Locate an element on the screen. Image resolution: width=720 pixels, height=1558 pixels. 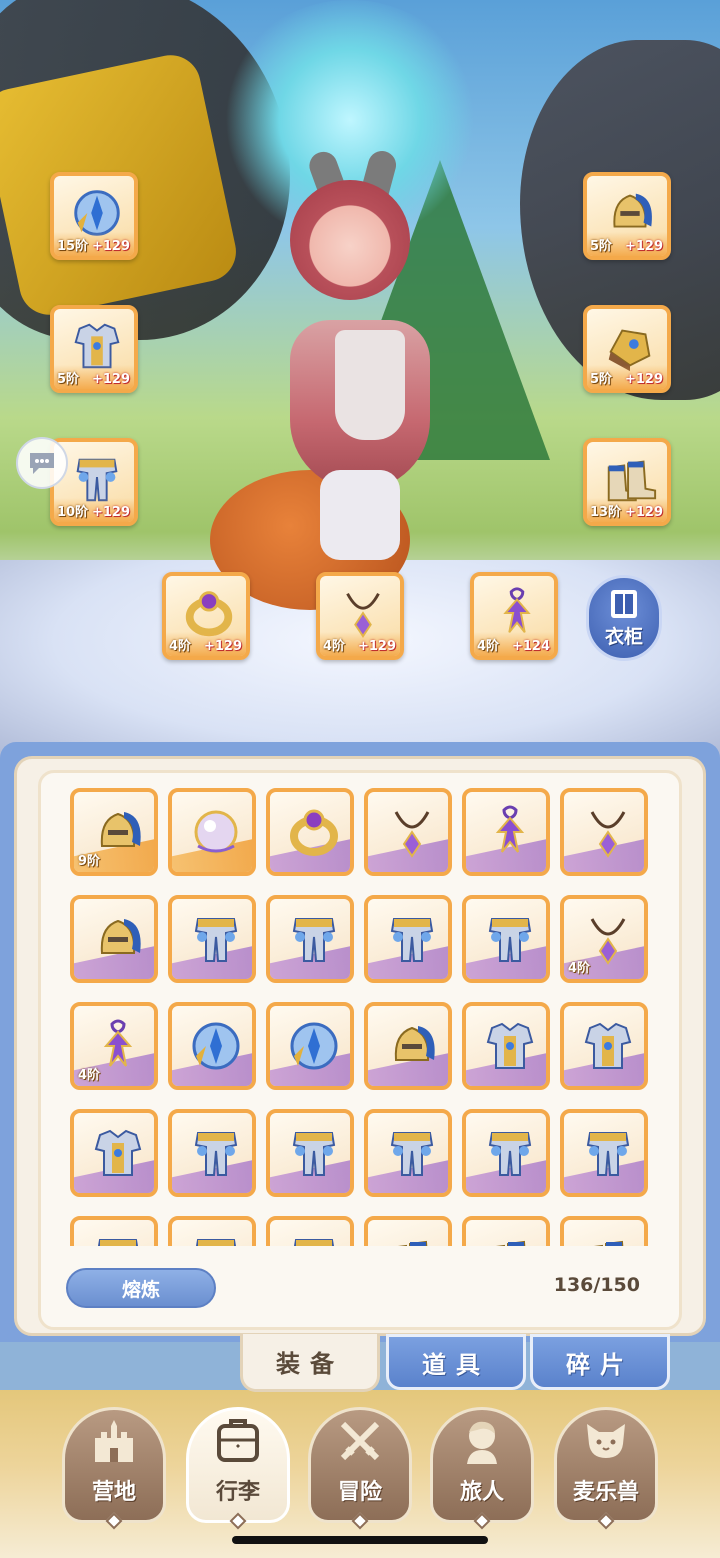
equip-slot-helmet: 15阶 +129 is located at coordinates (94, 216).